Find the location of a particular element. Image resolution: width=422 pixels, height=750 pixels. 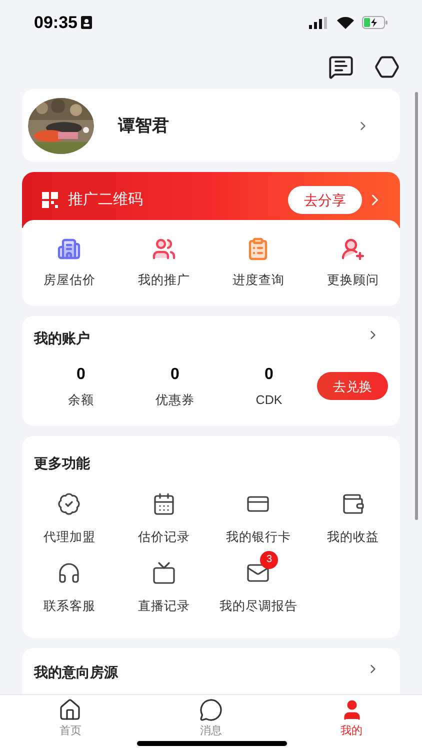

badge-check-icon is located at coordinates (69, 504).